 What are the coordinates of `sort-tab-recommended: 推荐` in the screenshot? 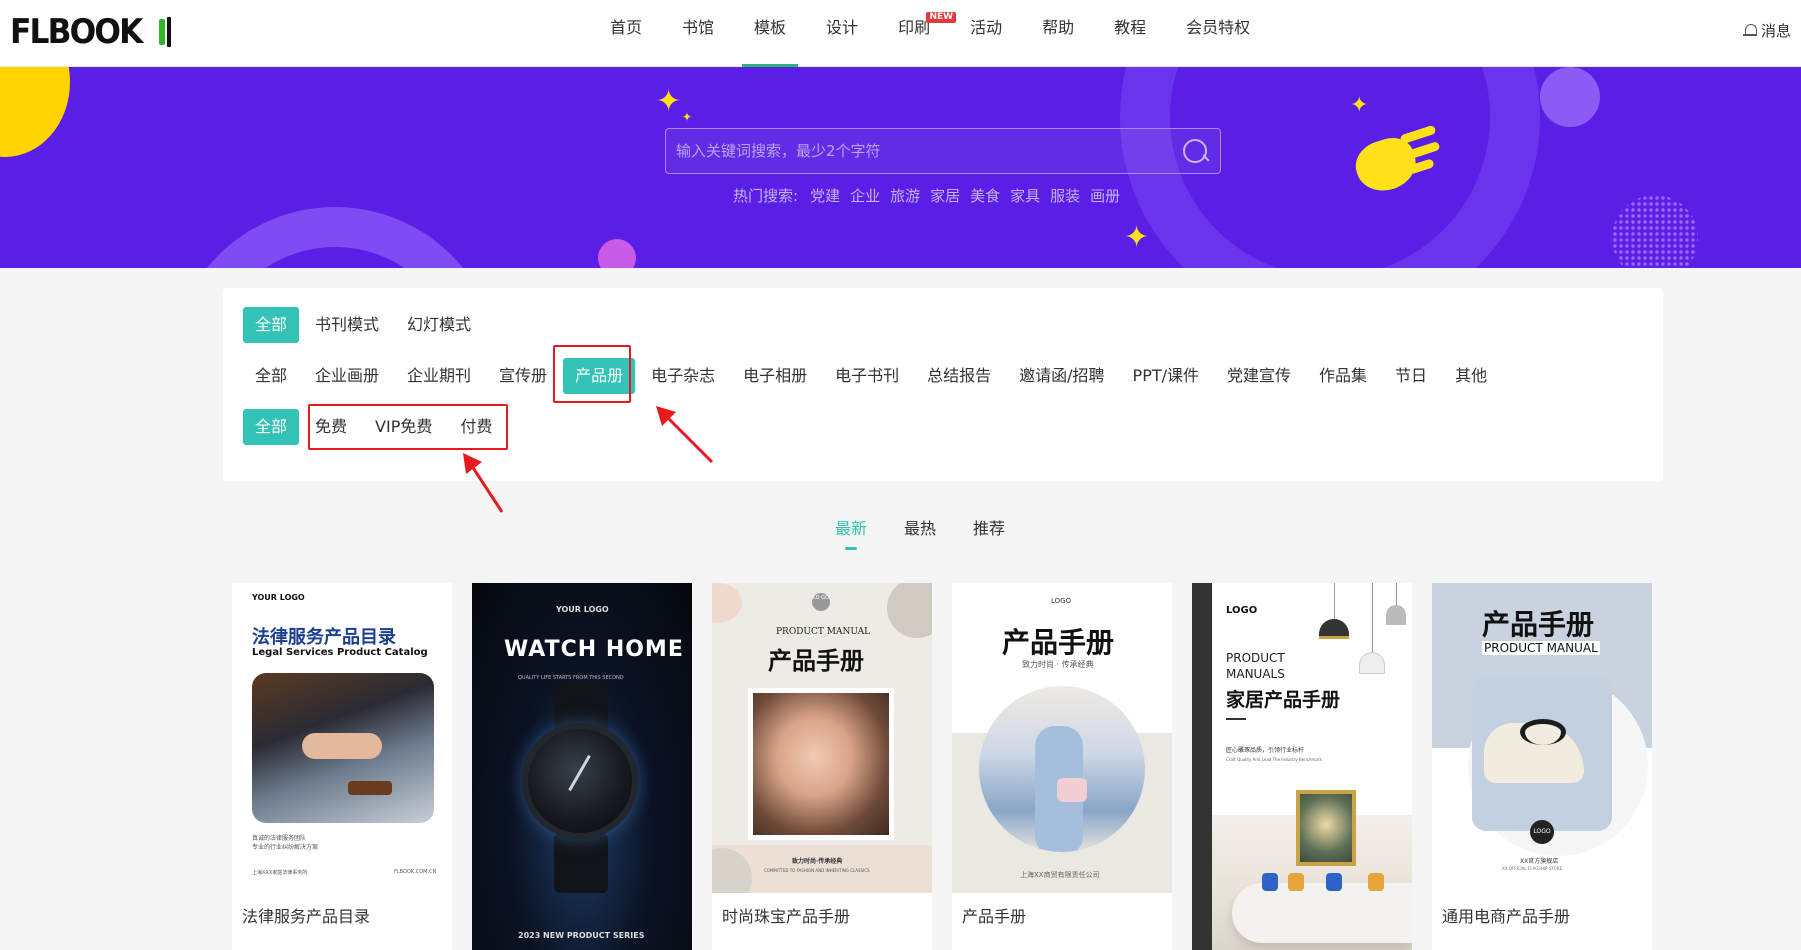 It's located at (989, 533).